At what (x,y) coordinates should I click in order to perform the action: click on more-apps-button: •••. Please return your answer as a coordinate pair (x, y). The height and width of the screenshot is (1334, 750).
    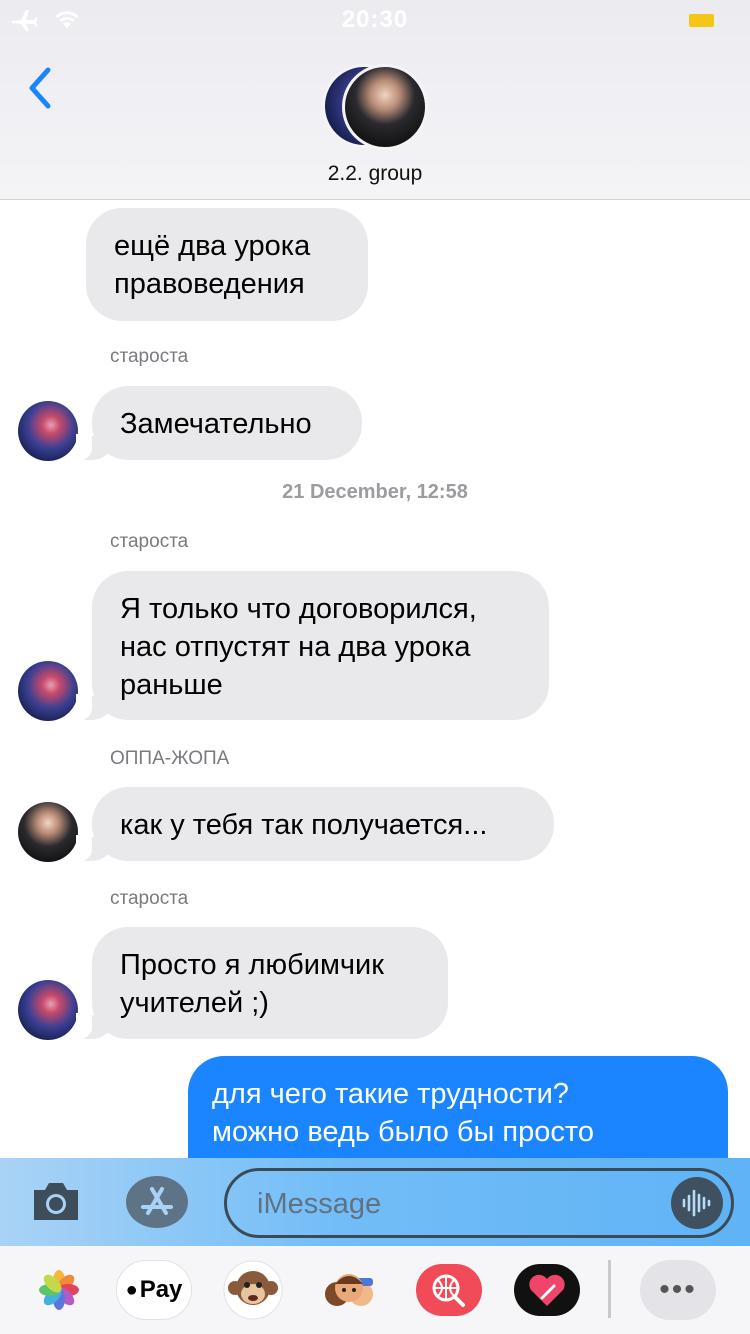
    Looking at the image, I should click on (678, 1290).